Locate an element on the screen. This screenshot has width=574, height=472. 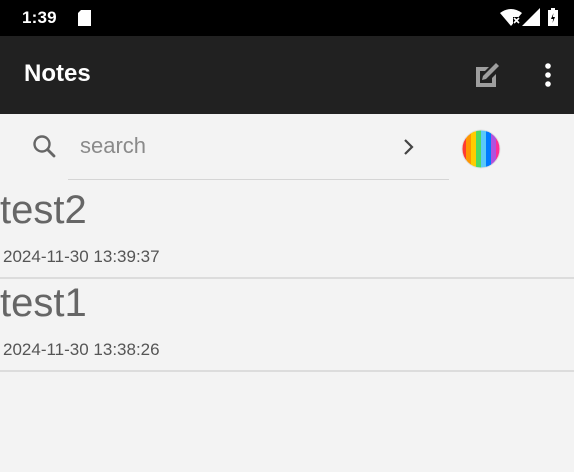
status-time: 1:39 is located at coordinates (39, 17).